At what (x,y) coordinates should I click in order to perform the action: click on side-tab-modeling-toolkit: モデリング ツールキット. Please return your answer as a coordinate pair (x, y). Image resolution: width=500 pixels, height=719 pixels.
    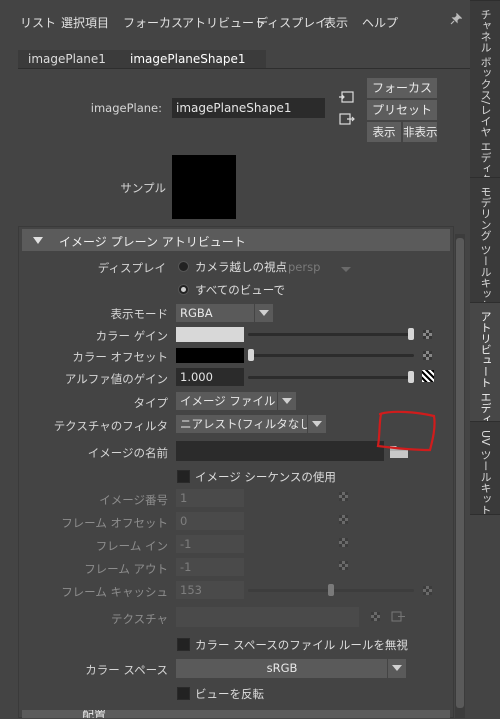
    Looking at the image, I should click on (485, 244).